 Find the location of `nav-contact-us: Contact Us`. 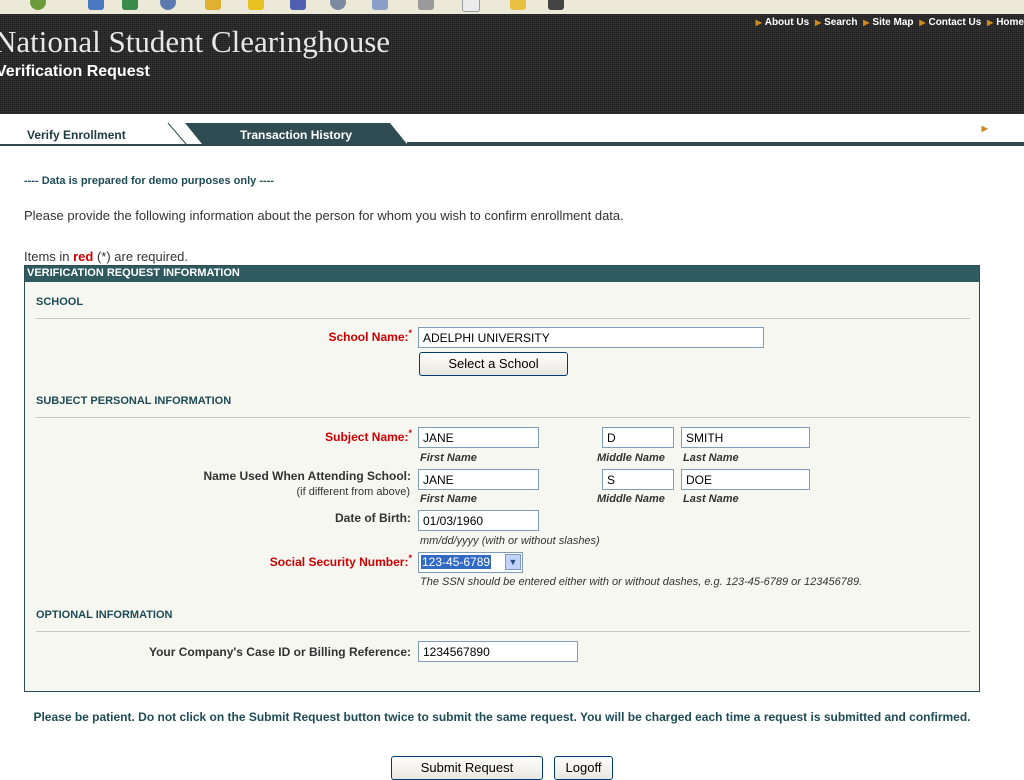

nav-contact-us: Contact Us is located at coordinates (954, 22).